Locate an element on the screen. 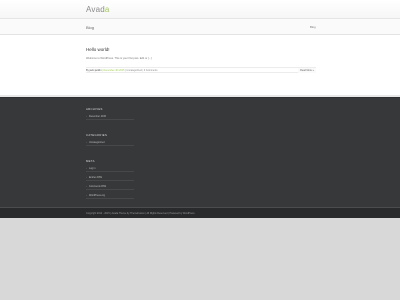 Image resolution: width=400 pixels, height=300 pixels. post-author-link: By jacki jacklin is located at coordinates (94, 70).